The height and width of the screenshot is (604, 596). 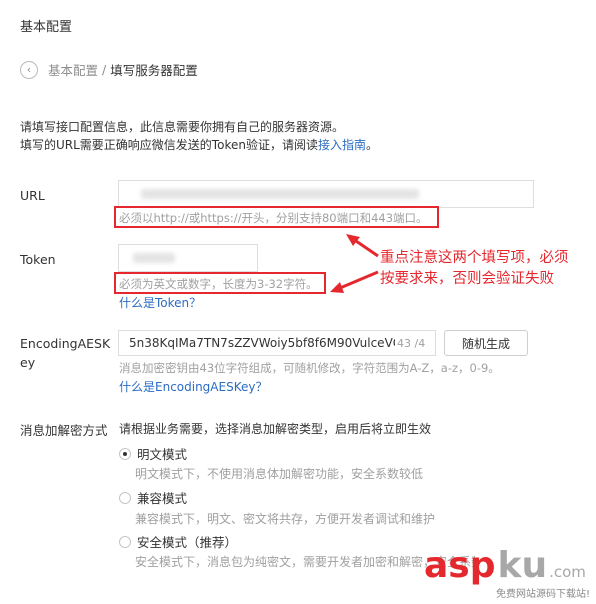 I want to click on token-tip: 必须为英文或数字，长度为3-32字符。, so click(x=218, y=284).